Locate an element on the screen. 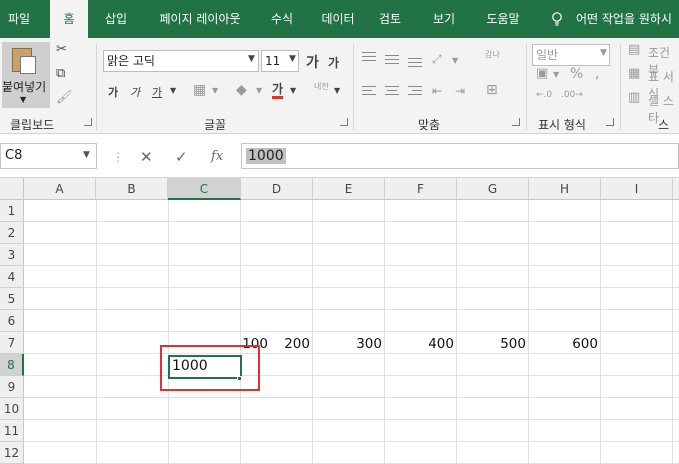 This screenshot has width=679, height=464. cell-h7: 600 is located at coordinates (564, 344).